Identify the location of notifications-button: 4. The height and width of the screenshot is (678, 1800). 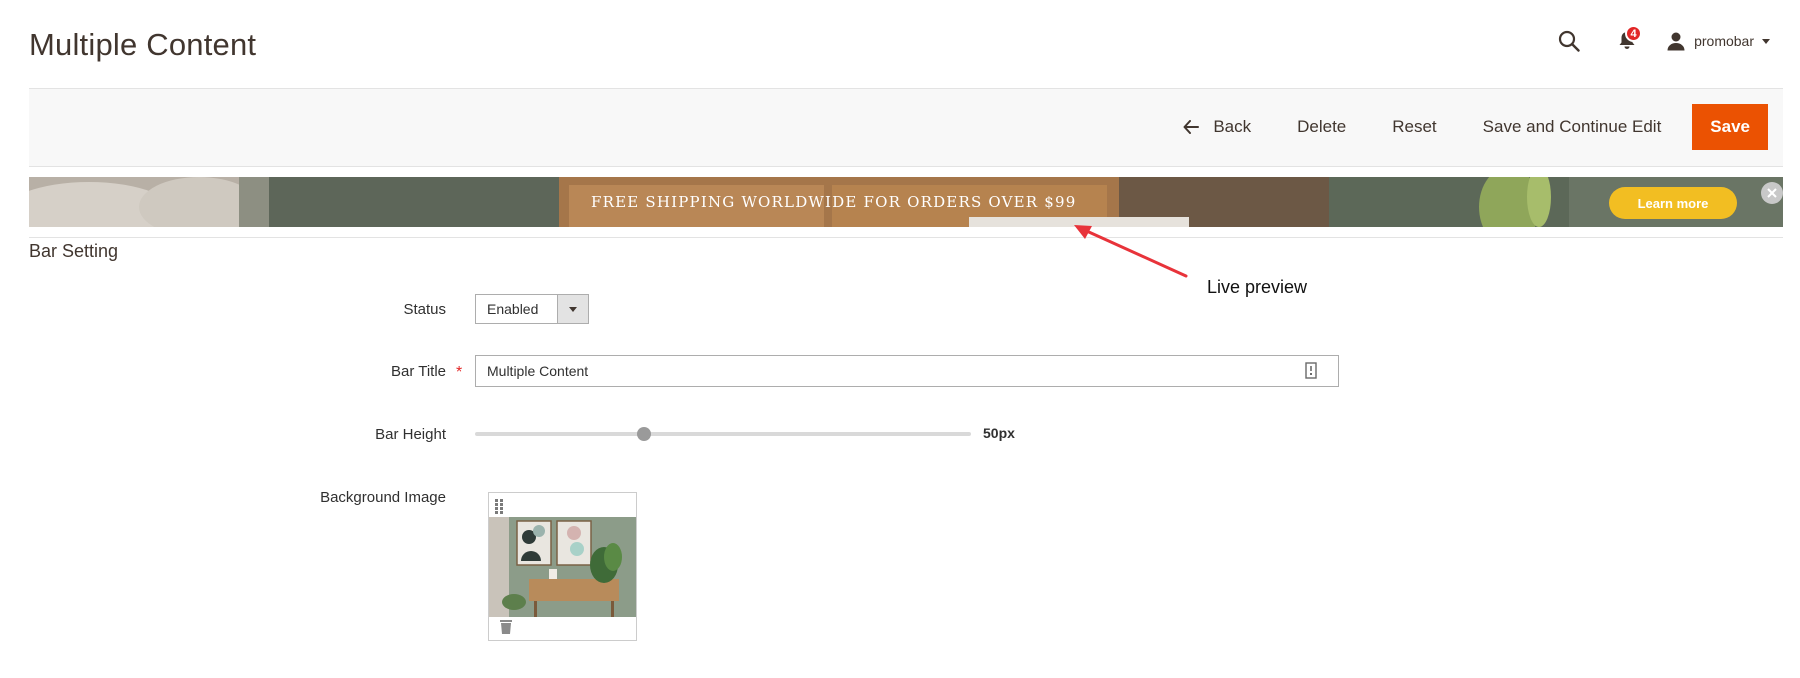
(1627, 41).